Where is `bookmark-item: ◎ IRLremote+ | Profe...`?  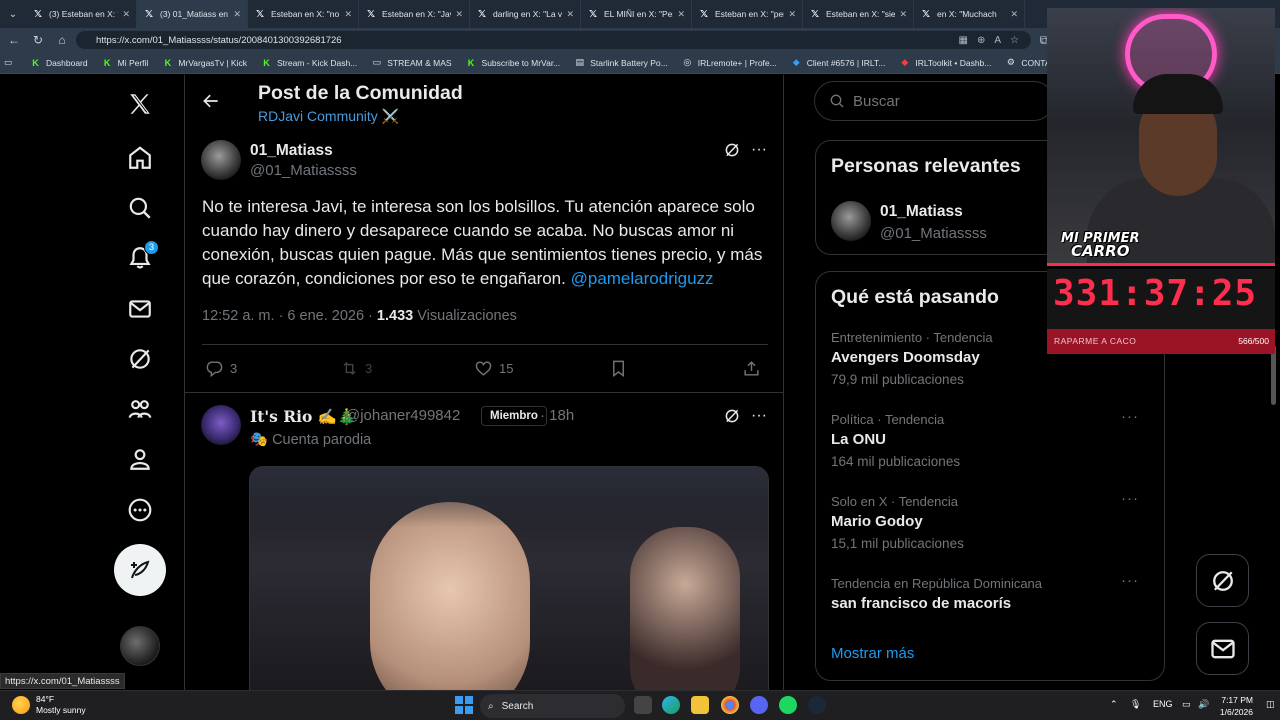 bookmark-item: ◎ IRLremote+ | Profe... is located at coordinates (729, 62).